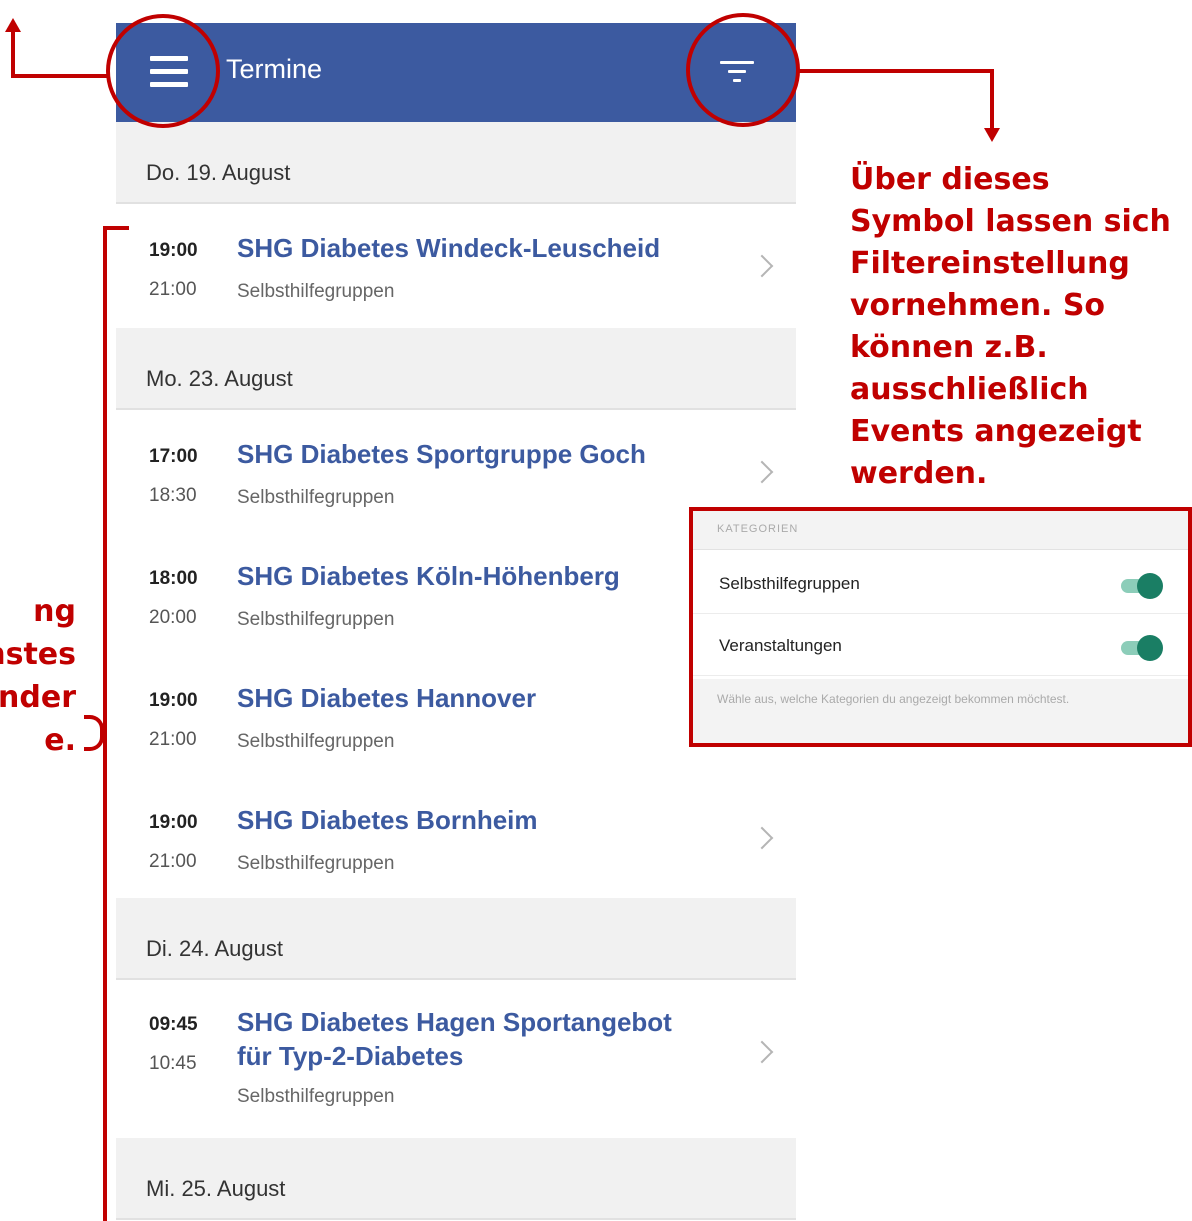 The width and height of the screenshot is (1192, 1221). Describe the element at coordinates (173, 1024) in the screenshot. I see `start-time: 09:45` at that location.